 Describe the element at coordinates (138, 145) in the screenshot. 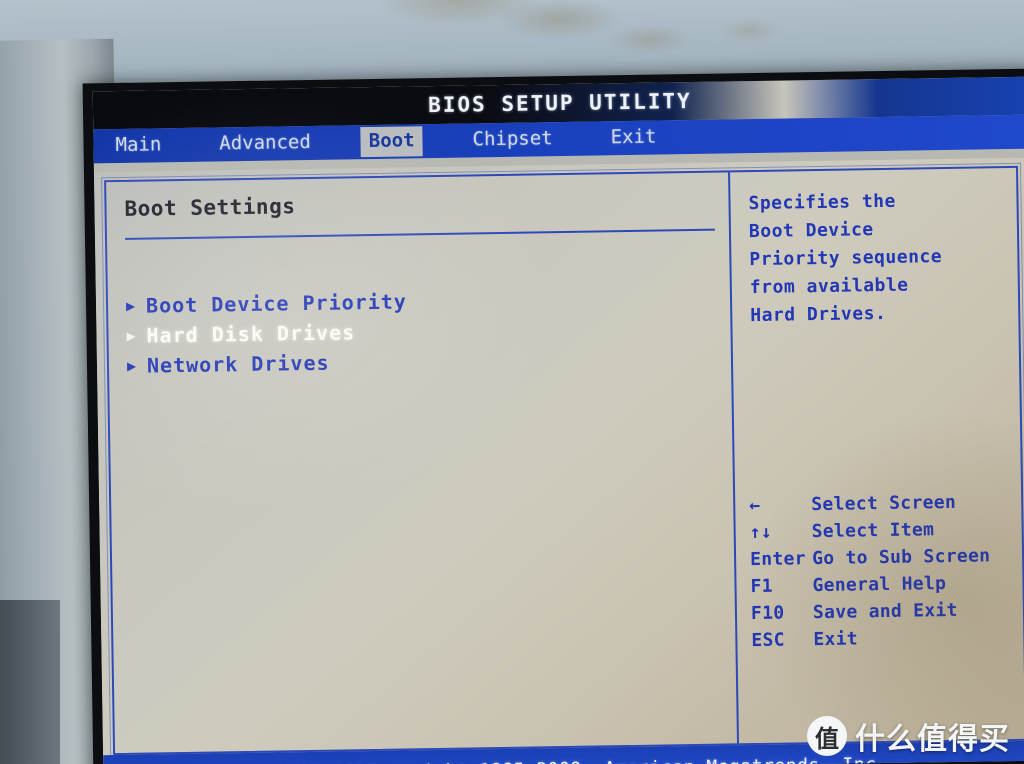

I see `tab-main: Main` at that location.